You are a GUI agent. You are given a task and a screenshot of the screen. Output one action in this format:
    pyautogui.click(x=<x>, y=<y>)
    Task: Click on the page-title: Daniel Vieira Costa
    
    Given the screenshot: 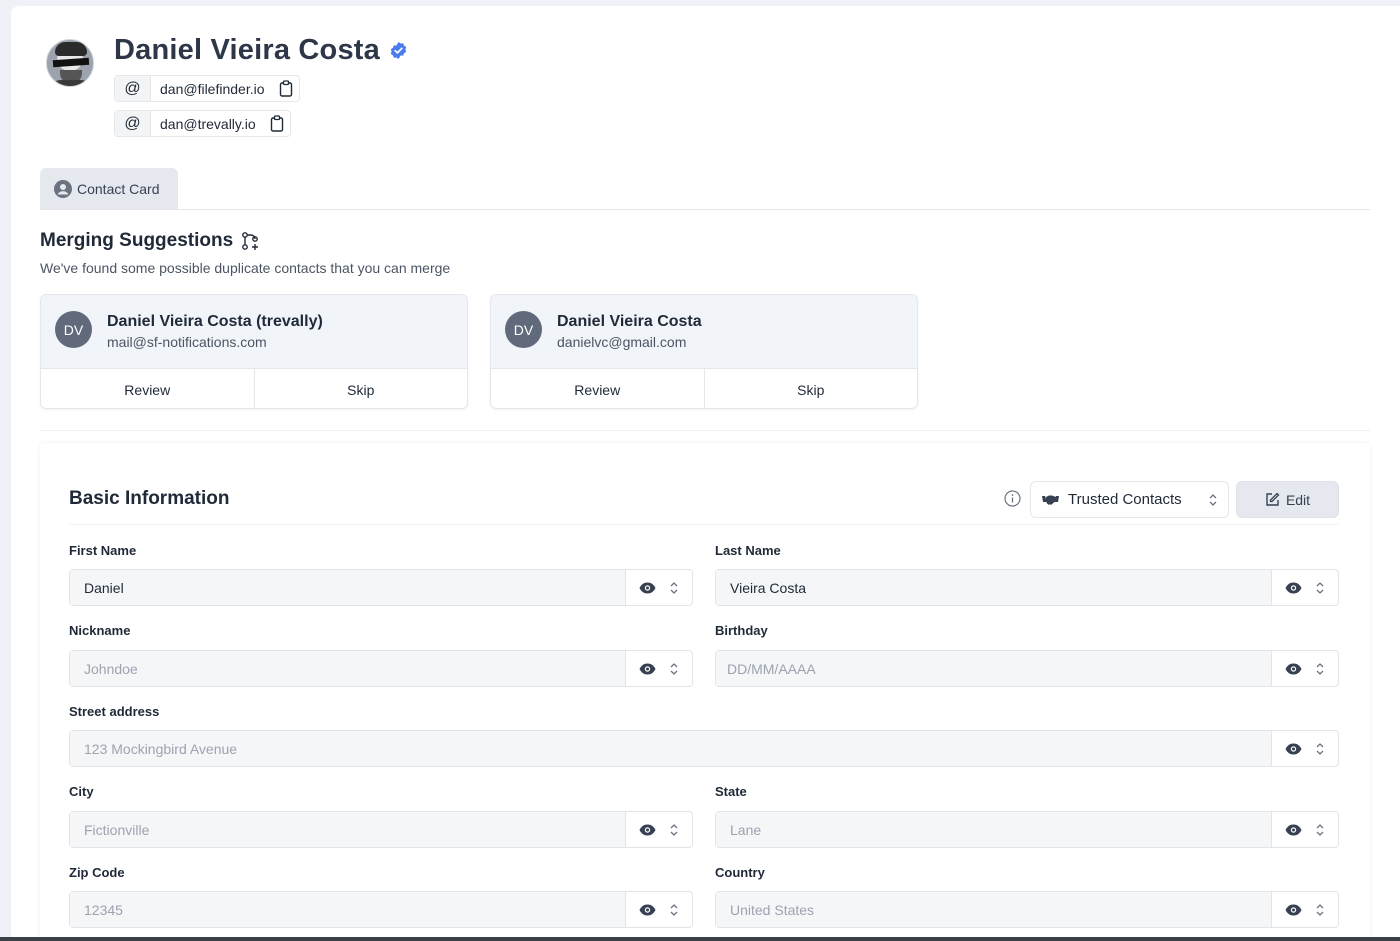 What is the action you would take?
    pyautogui.click(x=247, y=50)
    